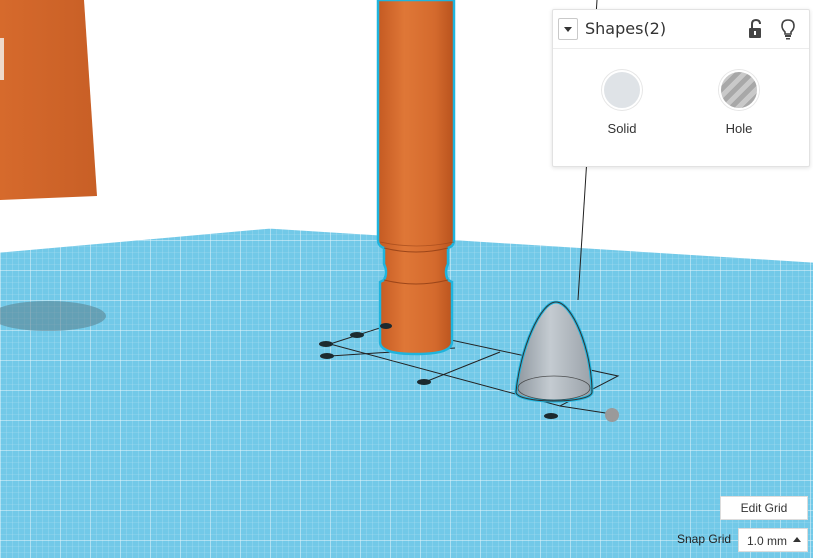 Image resolution: width=813 pixels, height=558 pixels. What do you see at coordinates (739, 90) in the screenshot?
I see `hole-swatch-icon` at bounding box center [739, 90].